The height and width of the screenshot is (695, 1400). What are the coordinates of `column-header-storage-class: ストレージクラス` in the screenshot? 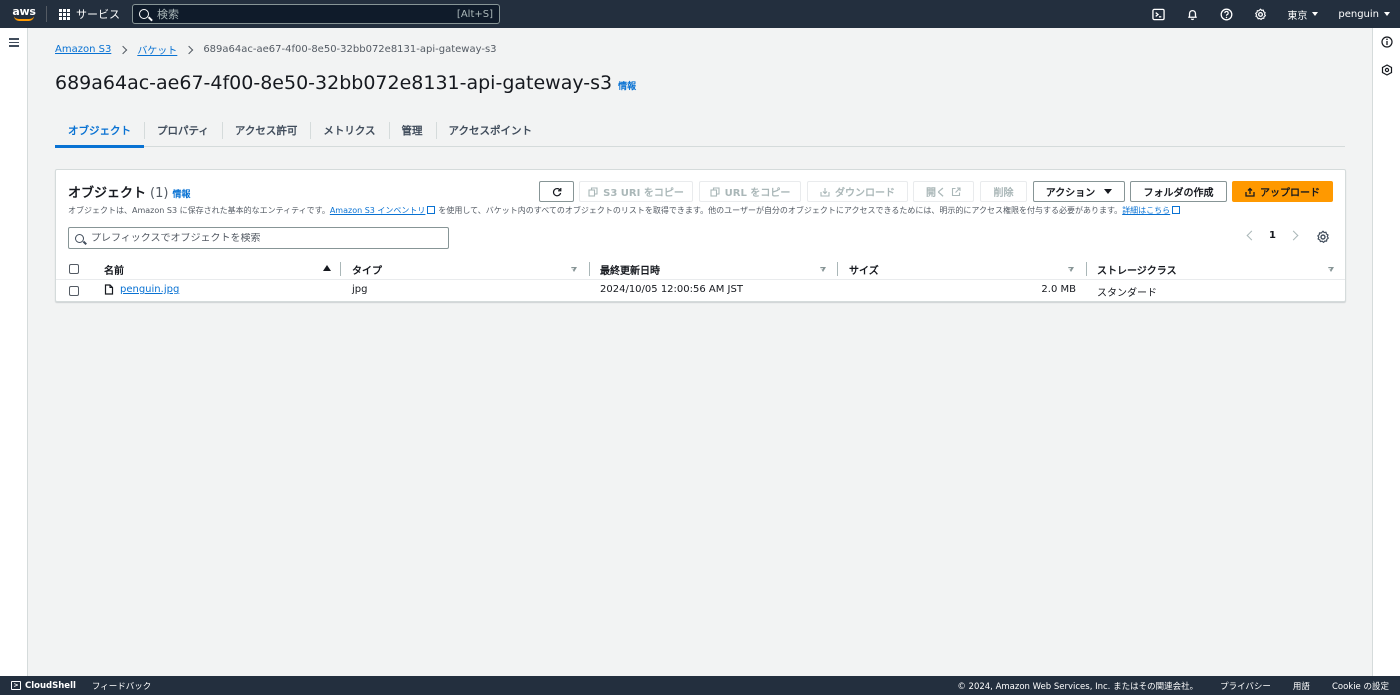 It's located at (1137, 269).